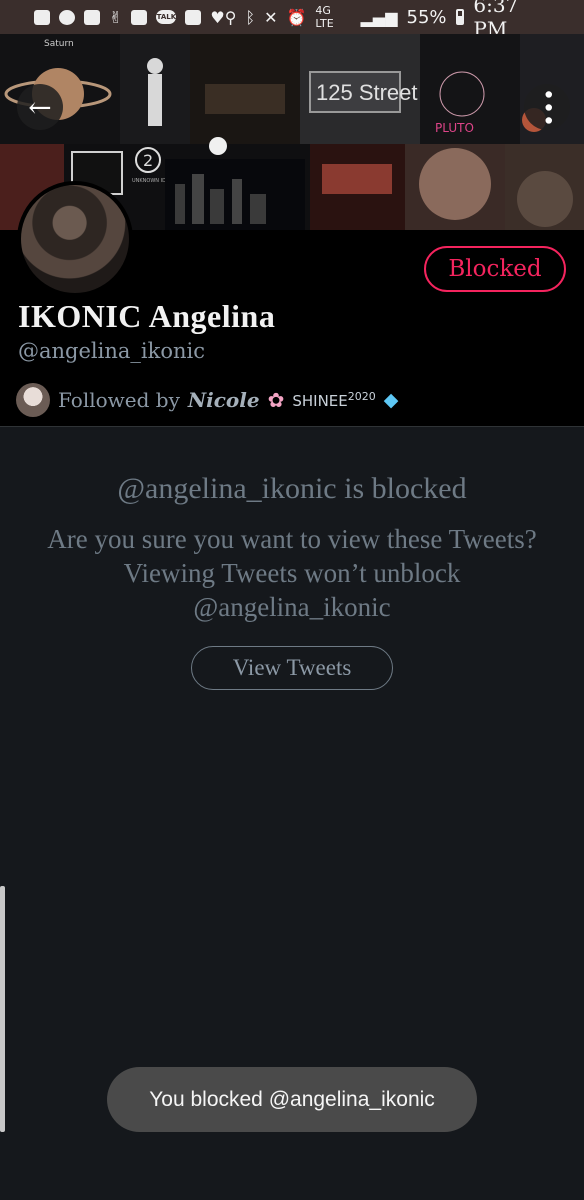  What do you see at coordinates (292, 426) in the screenshot?
I see `divider` at bounding box center [292, 426].